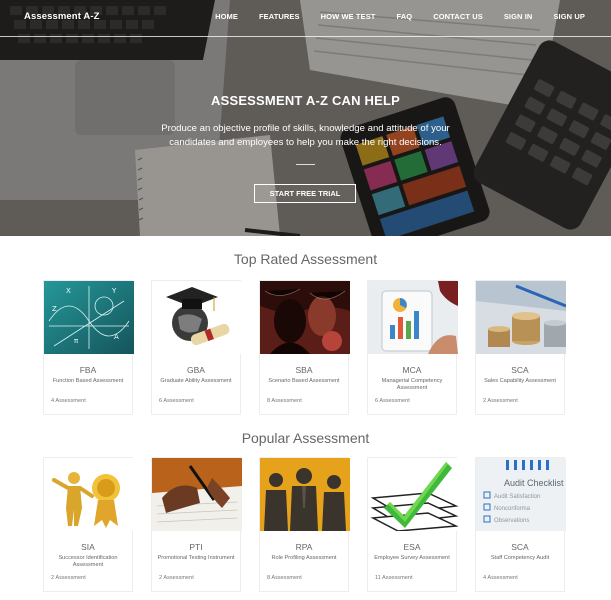  Describe the element at coordinates (88, 381) in the screenshot. I see `card-full-name: Function Based Assessment` at that location.